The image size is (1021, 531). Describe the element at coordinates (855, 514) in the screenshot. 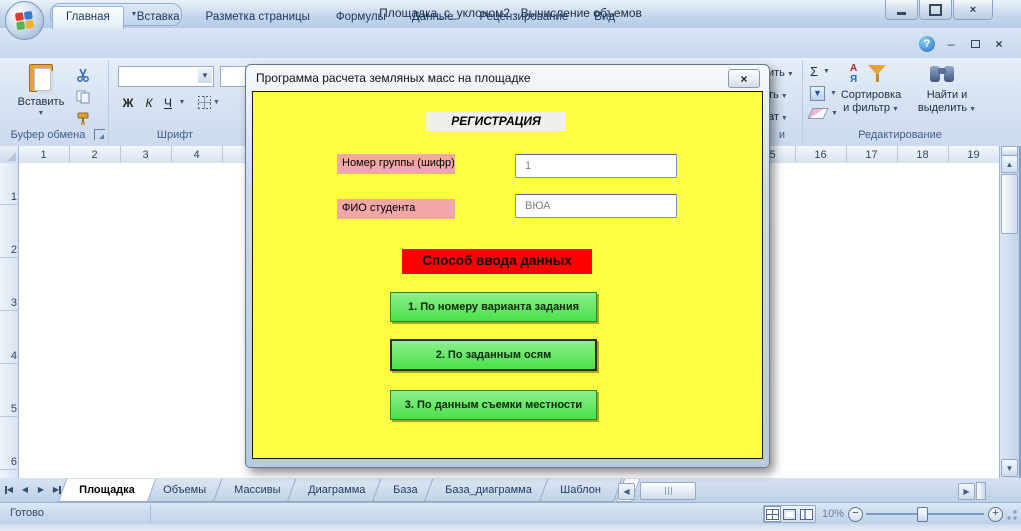

I see `zoom-out-icon: −` at that location.